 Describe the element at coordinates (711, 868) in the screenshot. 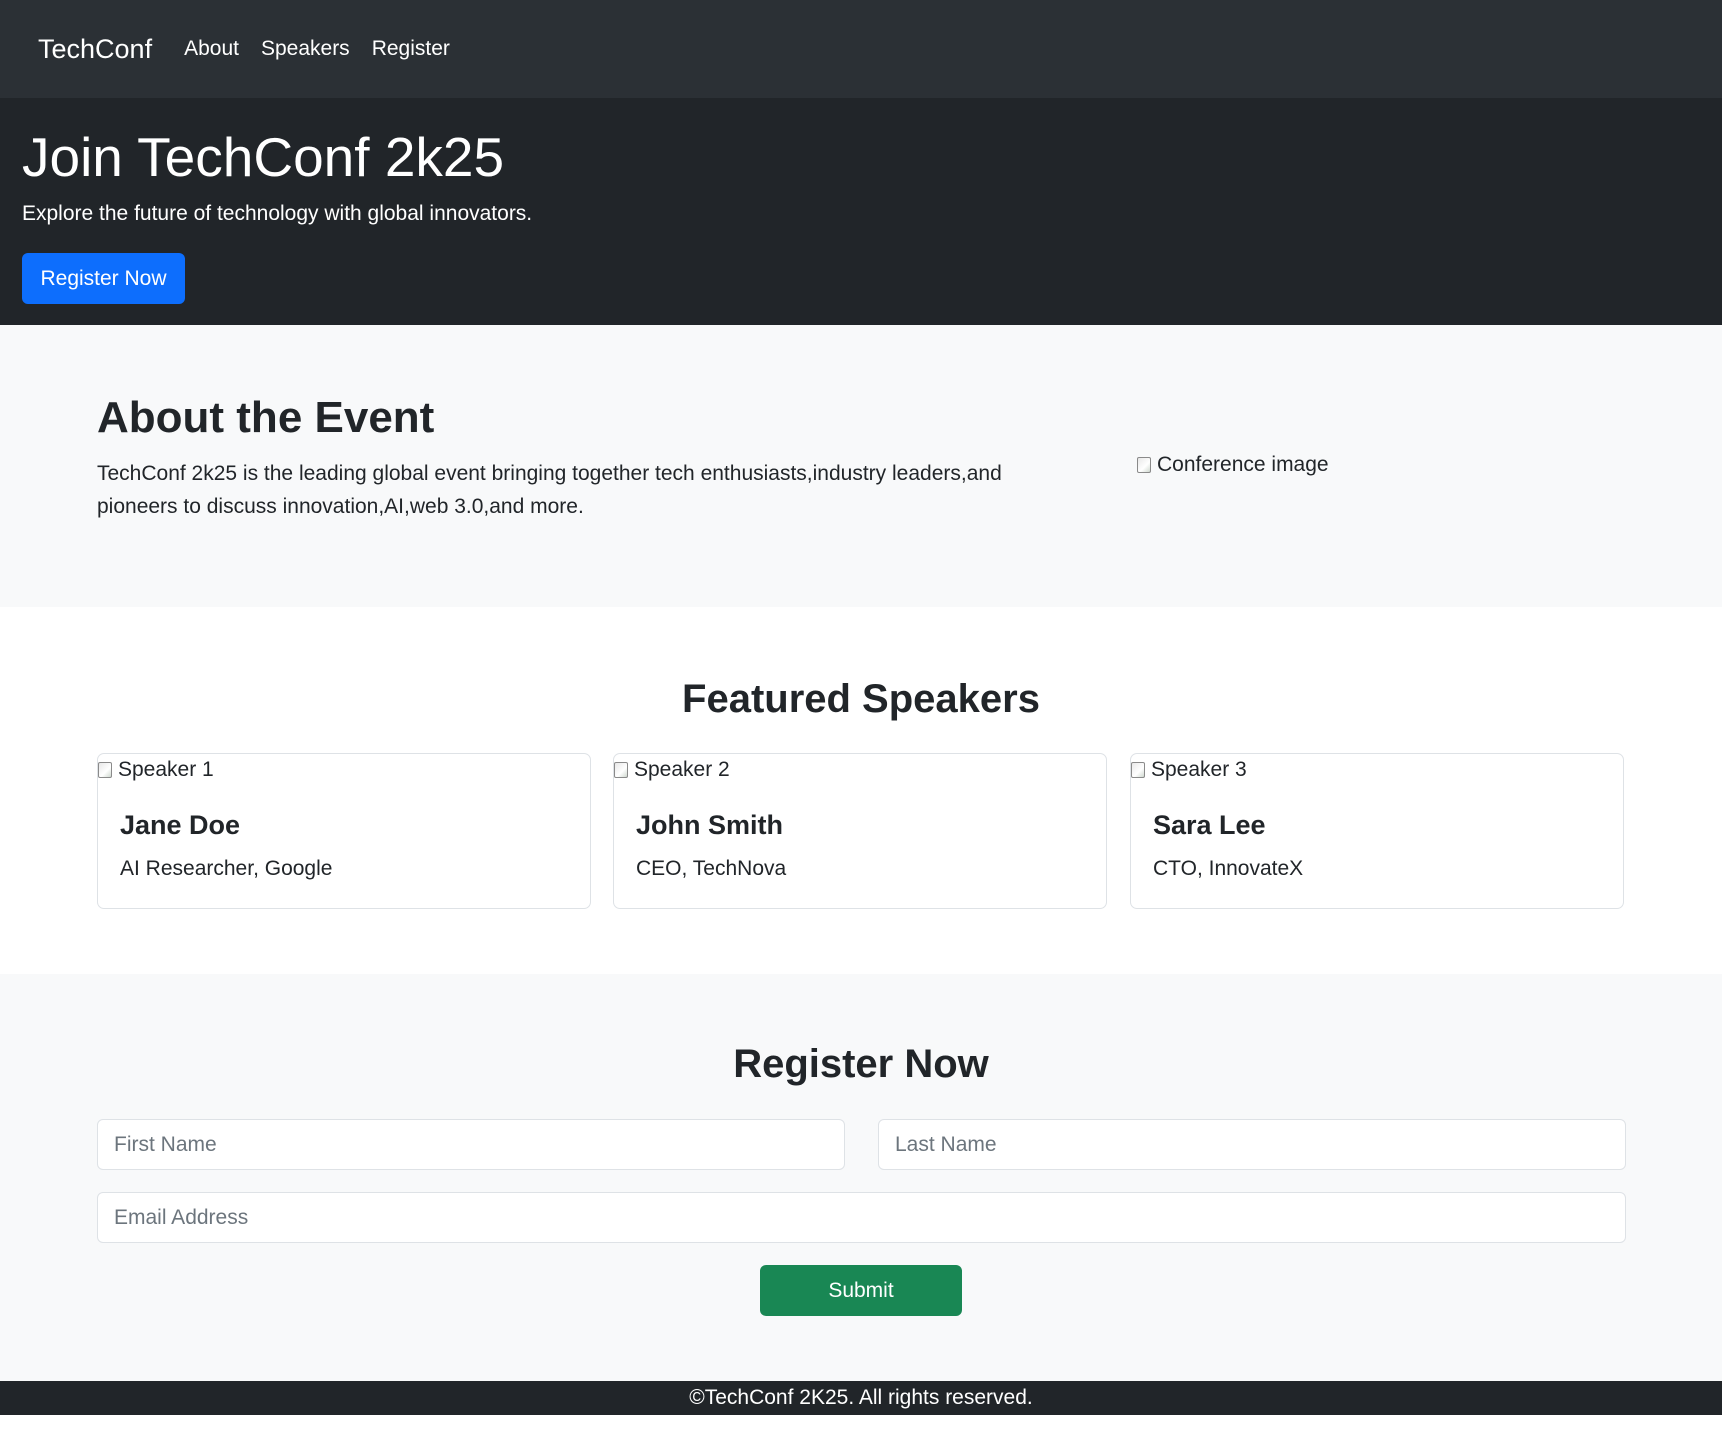

I see `speaker-role: CEO, TechNova` at that location.